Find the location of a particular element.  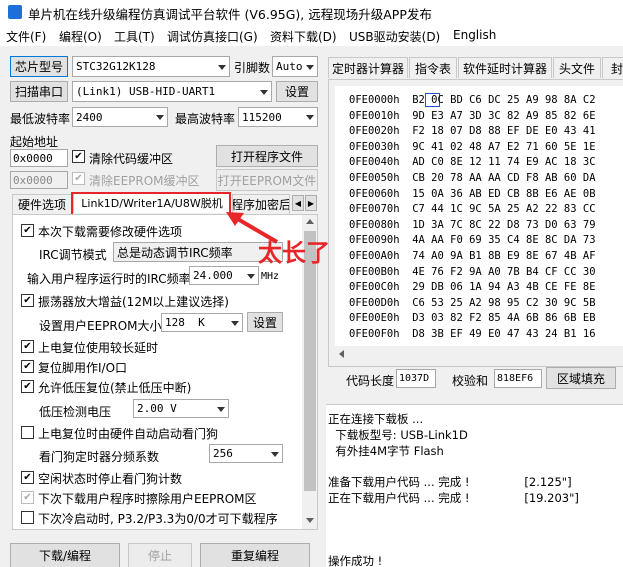

menu-usb-driver: USB驱动安装(D) is located at coordinates (394, 36).